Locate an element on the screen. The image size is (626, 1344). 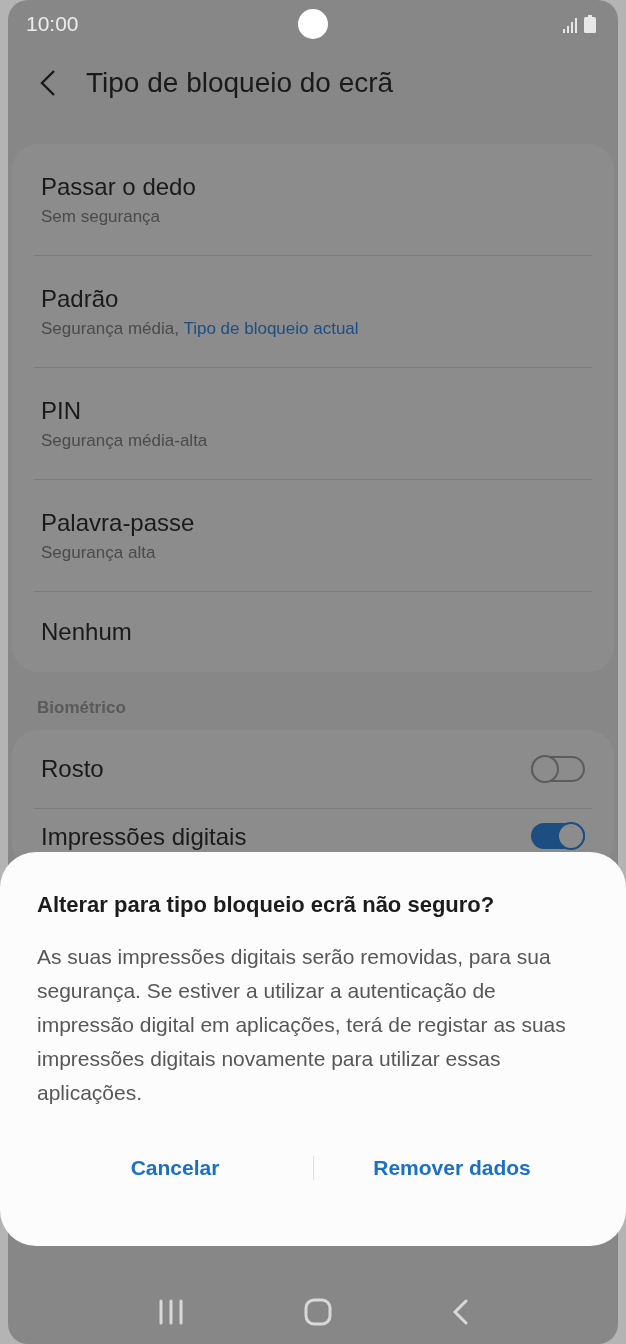
lock-type-item: Passar o dedo Sem segurança is located at coordinates (118, 199).